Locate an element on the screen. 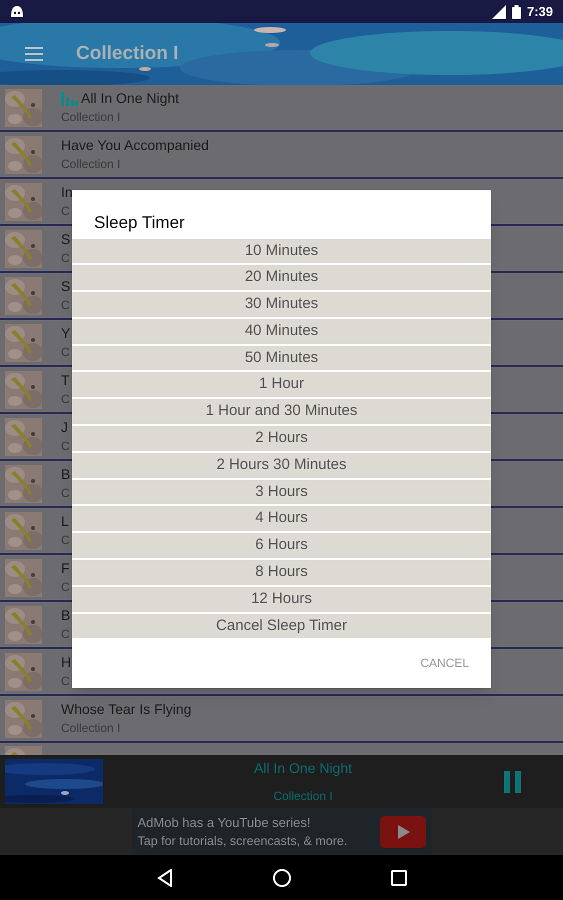 The image size is (563, 900). play-icon is located at coordinates (403, 832).